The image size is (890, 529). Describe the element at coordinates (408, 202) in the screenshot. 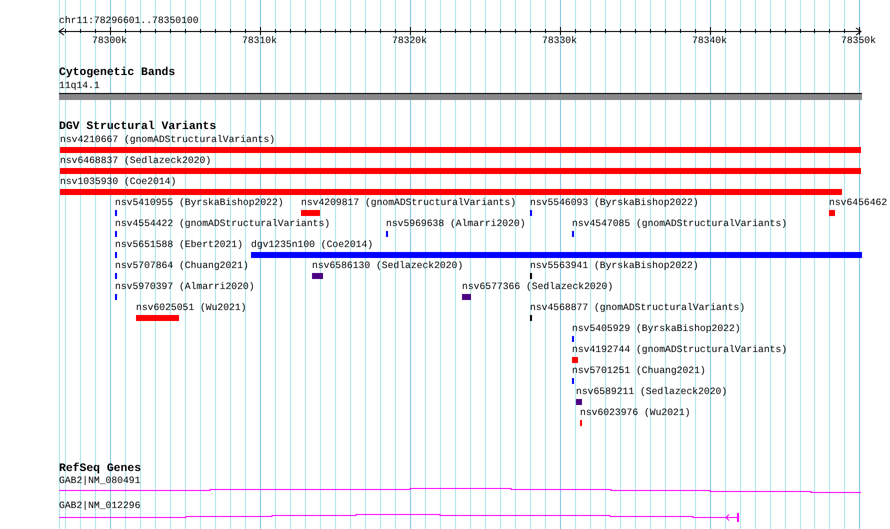

I see `variant-label: nsv4209817 (gnomADStructuralVariants)` at that location.